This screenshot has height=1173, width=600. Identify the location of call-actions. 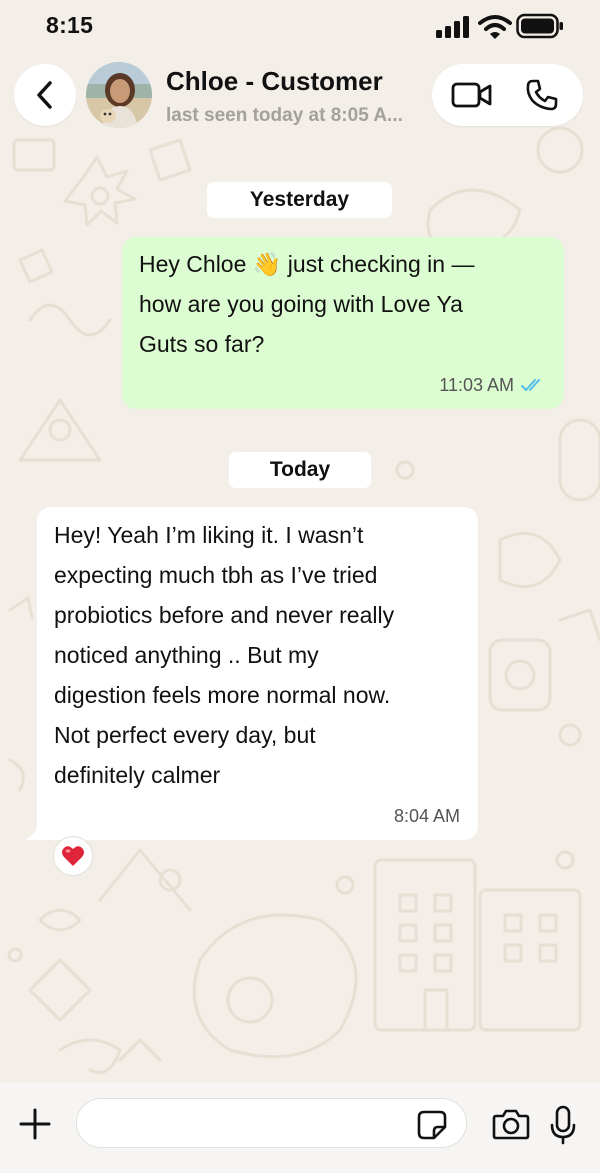
(507, 95).